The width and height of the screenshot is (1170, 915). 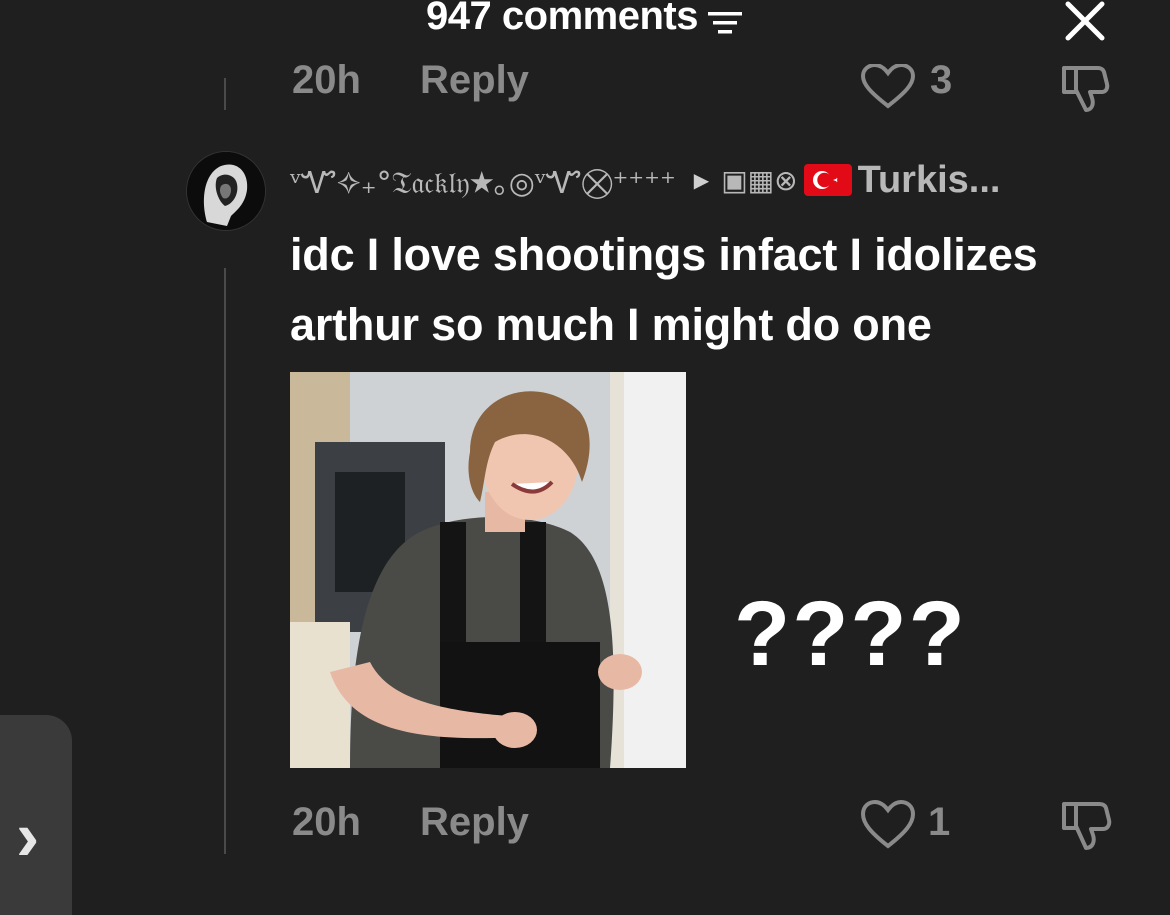 What do you see at coordinates (1085, 91) in the screenshot?
I see `prev-dislike-icon` at bounding box center [1085, 91].